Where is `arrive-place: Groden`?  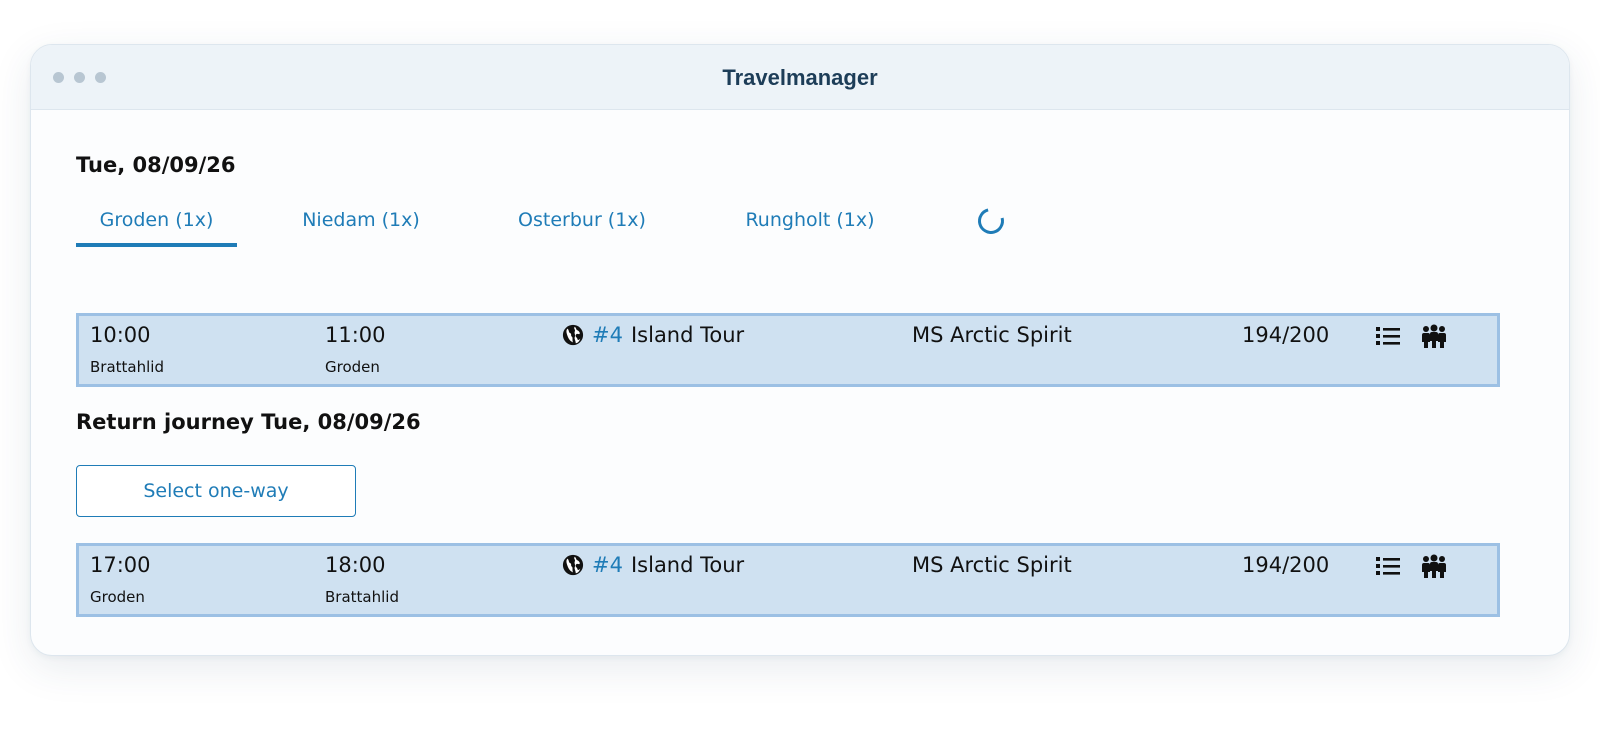
arrive-place: Groden is located at coordinates (352, 367).